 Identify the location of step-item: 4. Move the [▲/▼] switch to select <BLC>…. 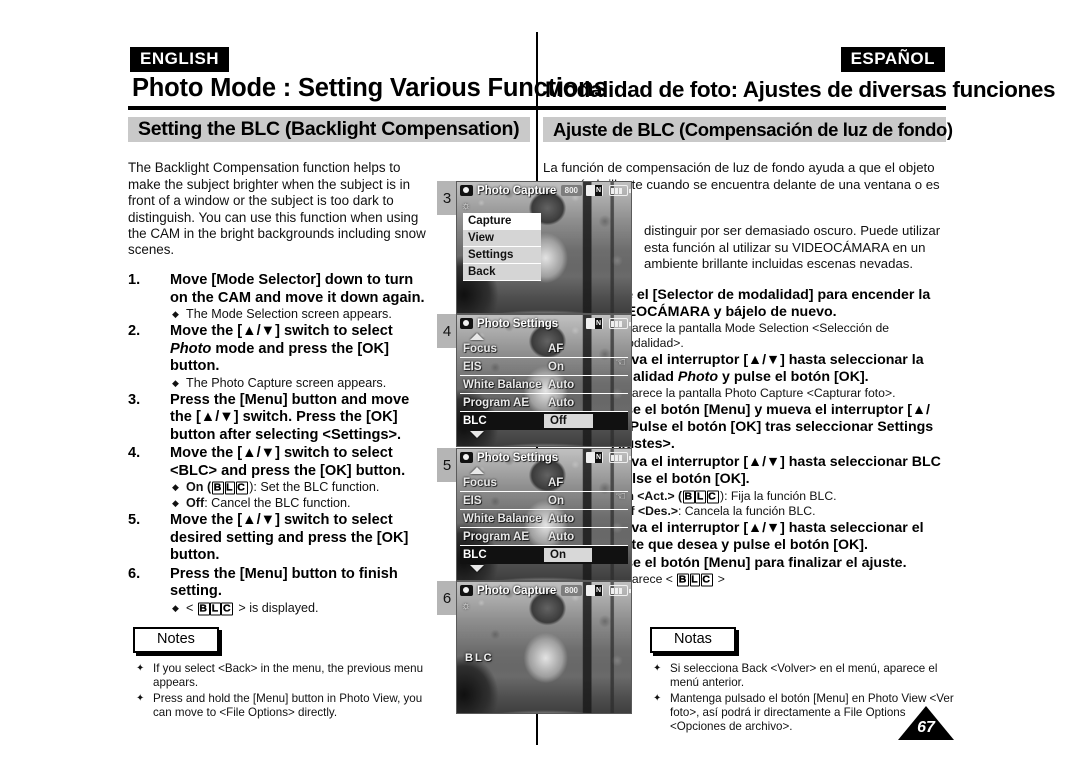
(278, 462).